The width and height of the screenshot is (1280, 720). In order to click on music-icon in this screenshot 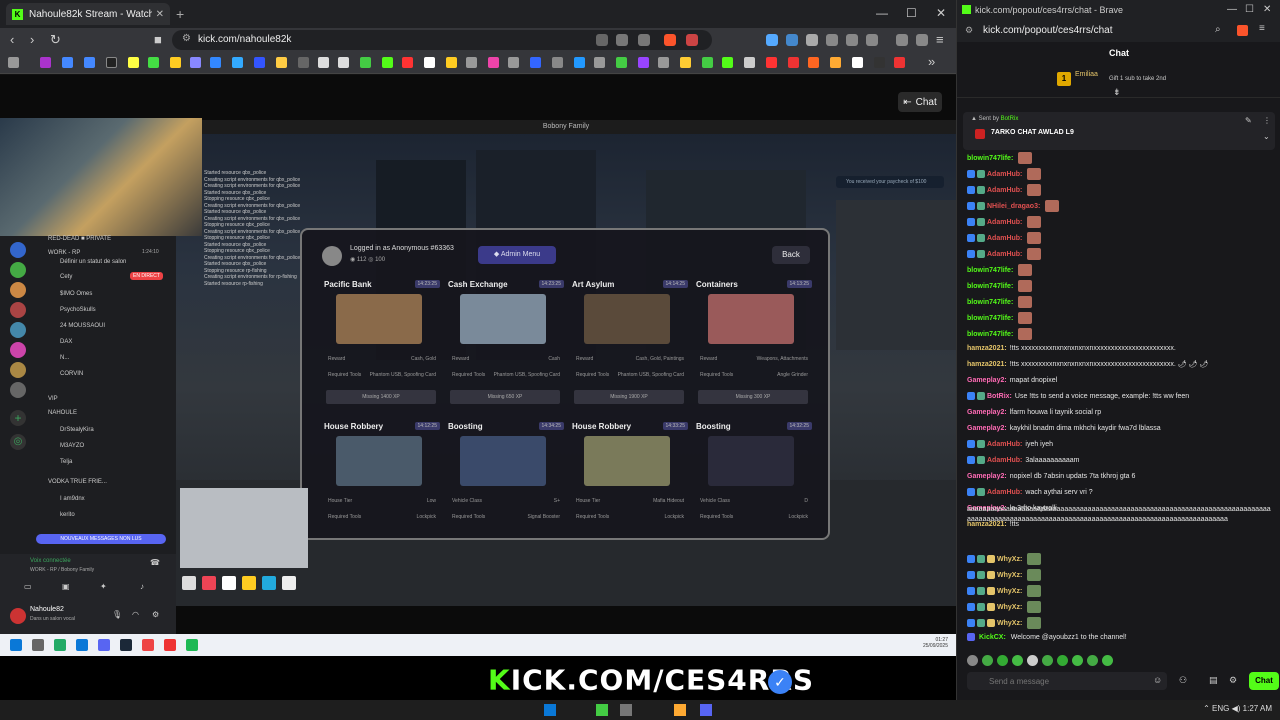, I will do `click(902, 40)`.